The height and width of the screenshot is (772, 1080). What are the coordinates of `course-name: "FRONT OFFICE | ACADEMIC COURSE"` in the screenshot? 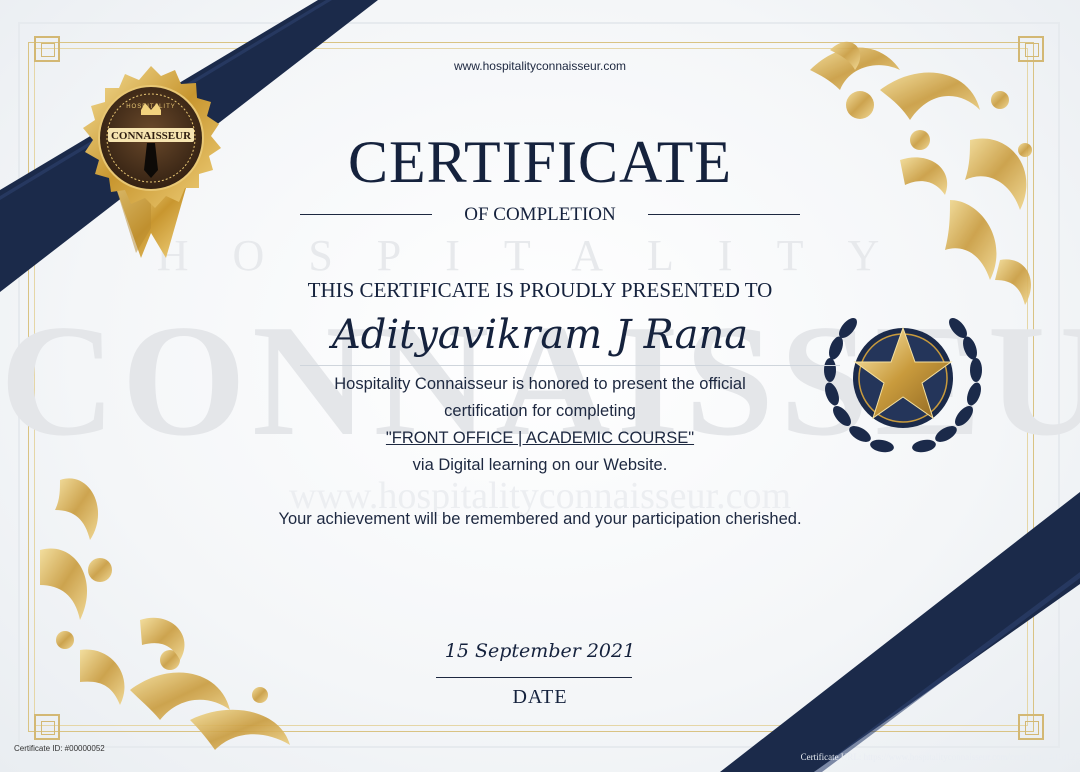 It's located at (540, 438).